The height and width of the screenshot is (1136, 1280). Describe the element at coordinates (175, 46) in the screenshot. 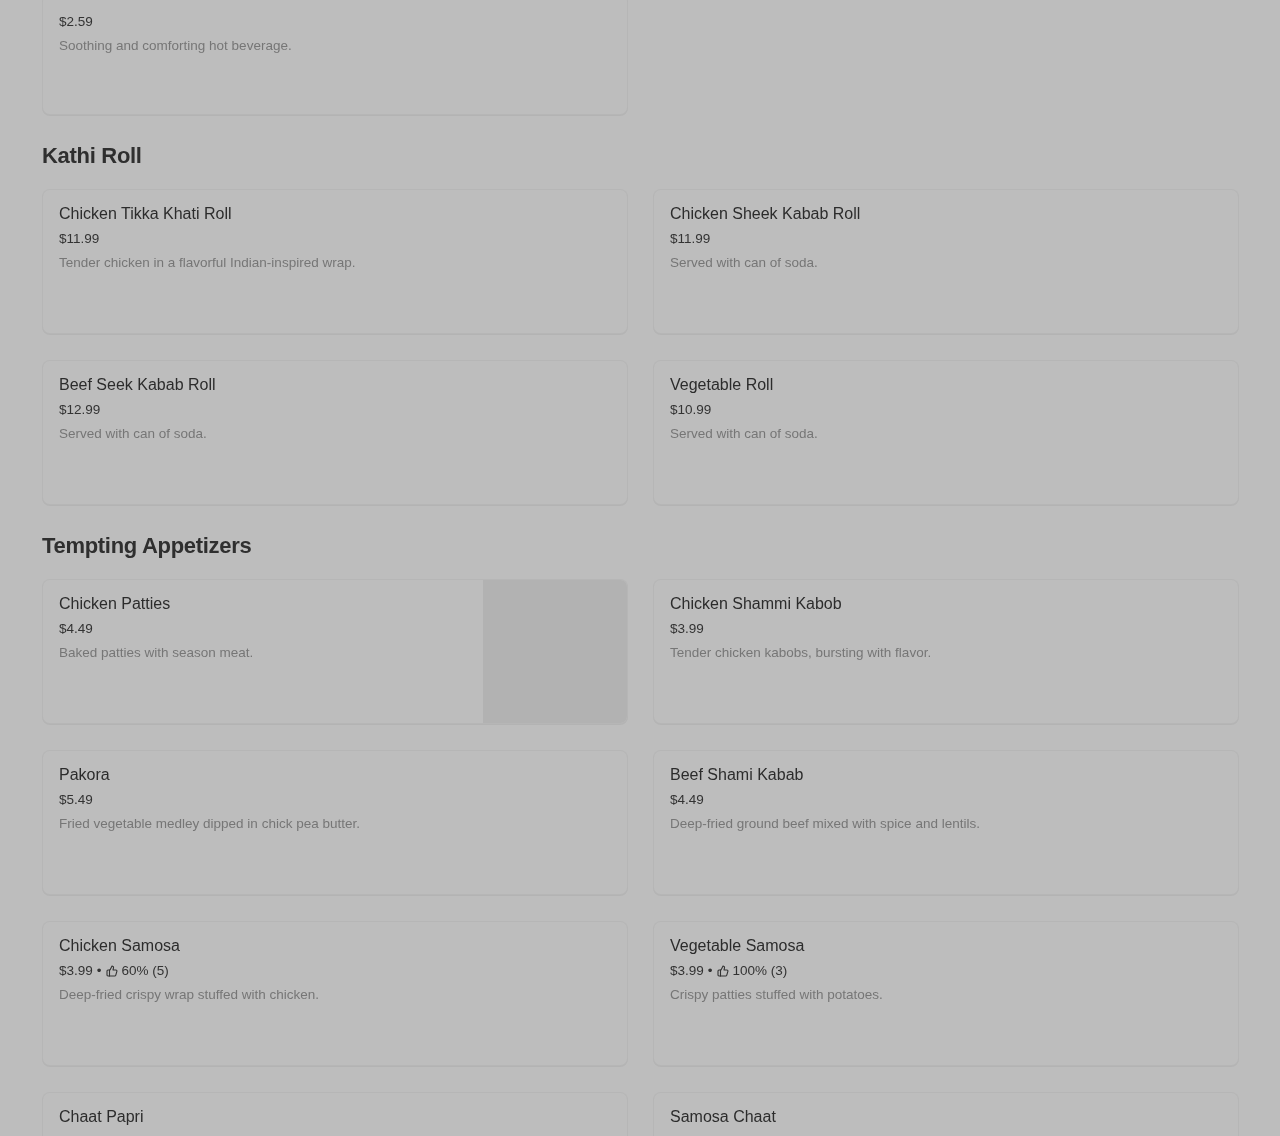

I see `item-description: Soothing and comforting hot beverage.` at that location.